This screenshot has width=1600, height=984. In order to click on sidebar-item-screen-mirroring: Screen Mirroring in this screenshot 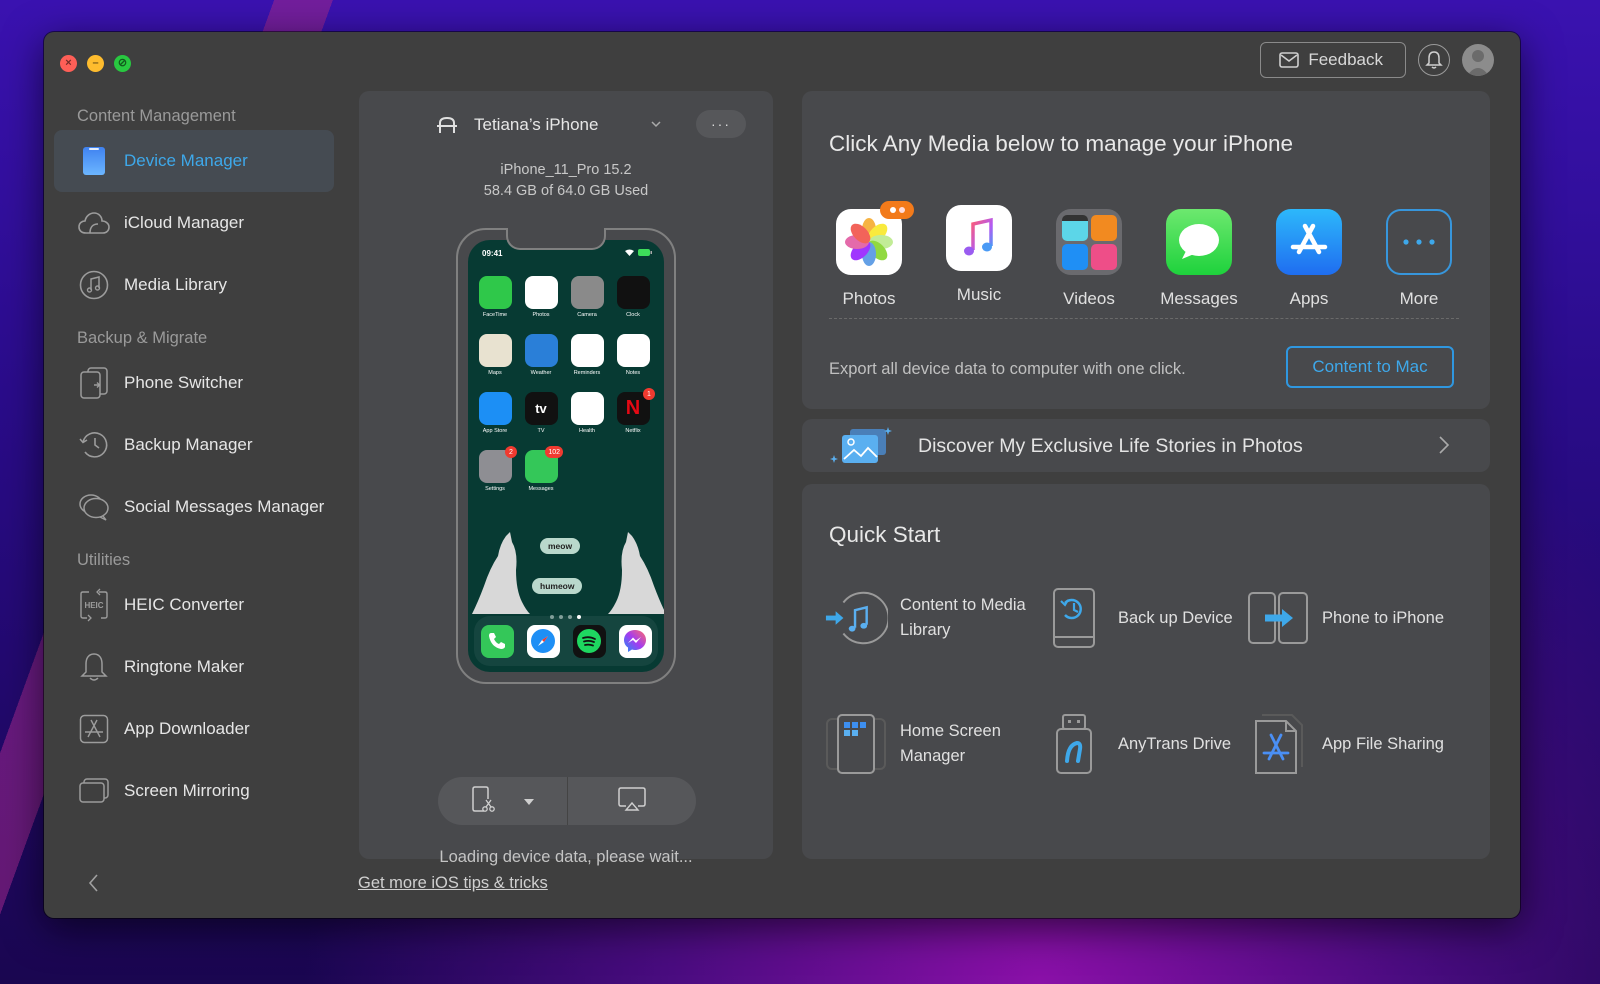, I will do `click(194, 791)`.